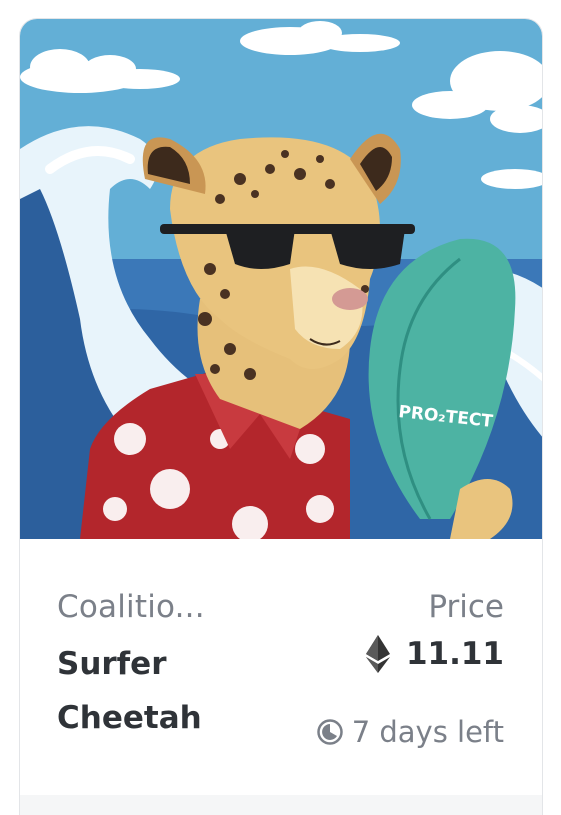 Image resolution: width=561 pixels, height=815 pixels. I want to click on clock-icon, so click(329, 732).